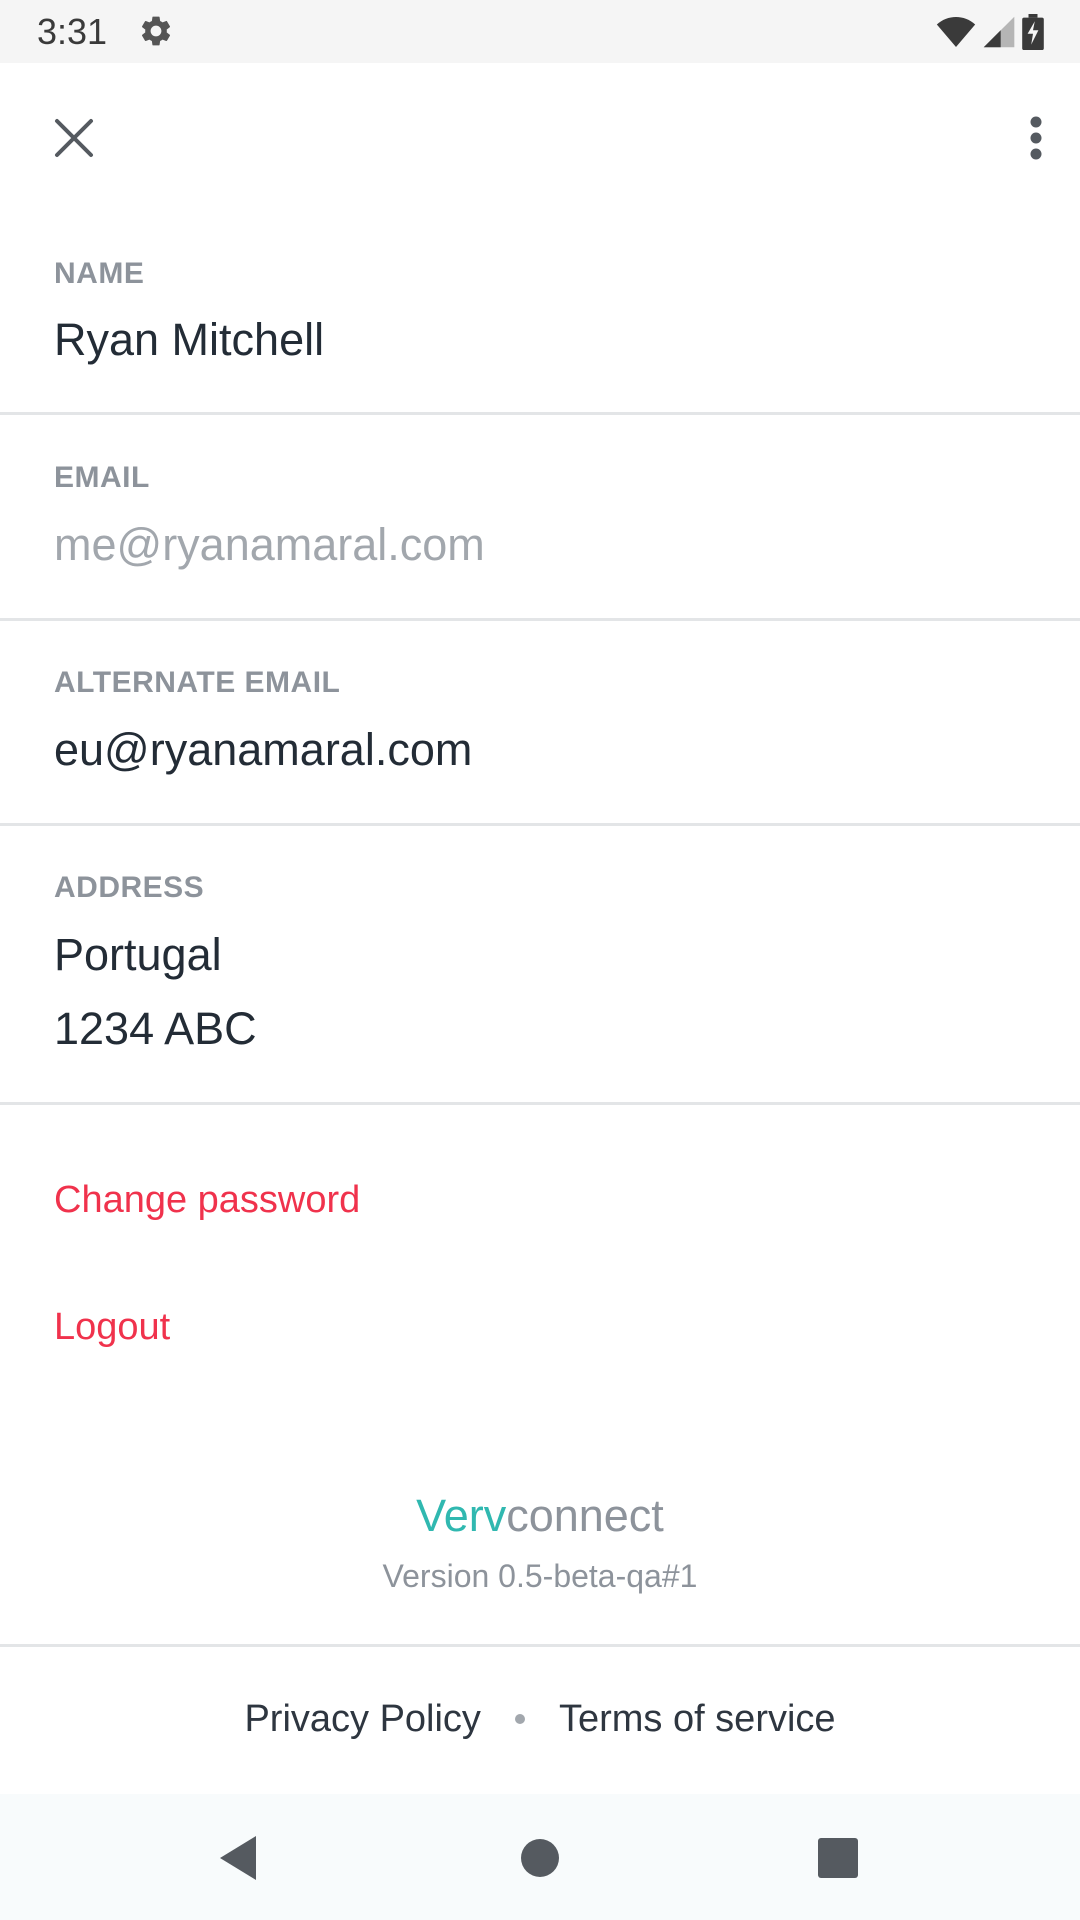  What do you see at coordinates (189, 339) in the screenshot?
I see `name-value: Ryan Mitchell` at bounding box center [189, 339].